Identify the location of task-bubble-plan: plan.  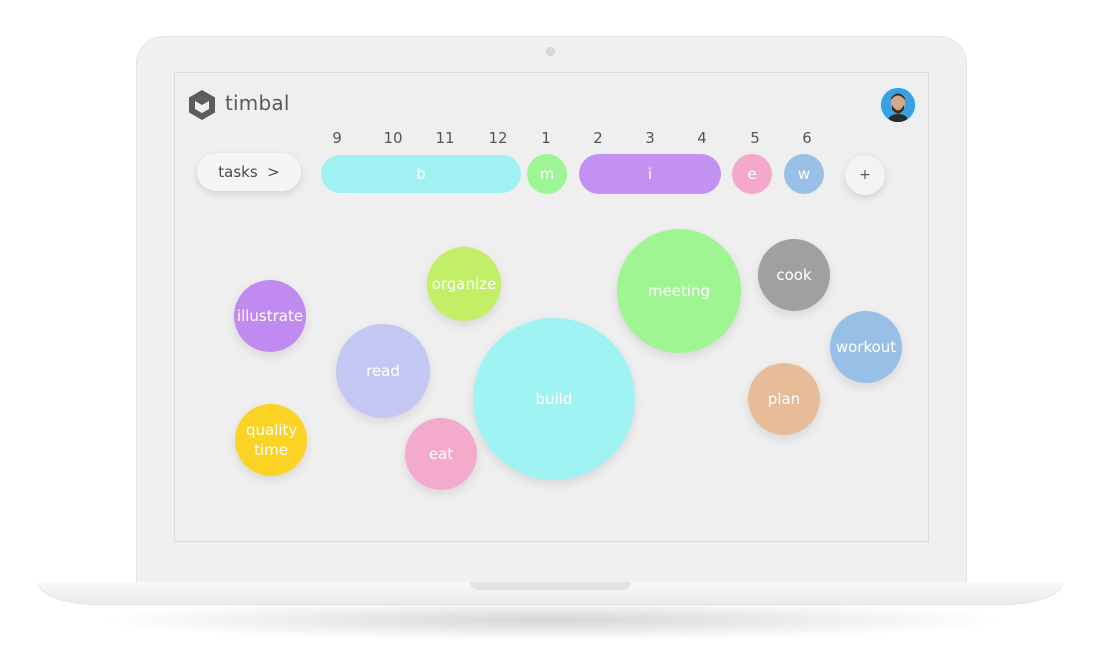
(784, 399).